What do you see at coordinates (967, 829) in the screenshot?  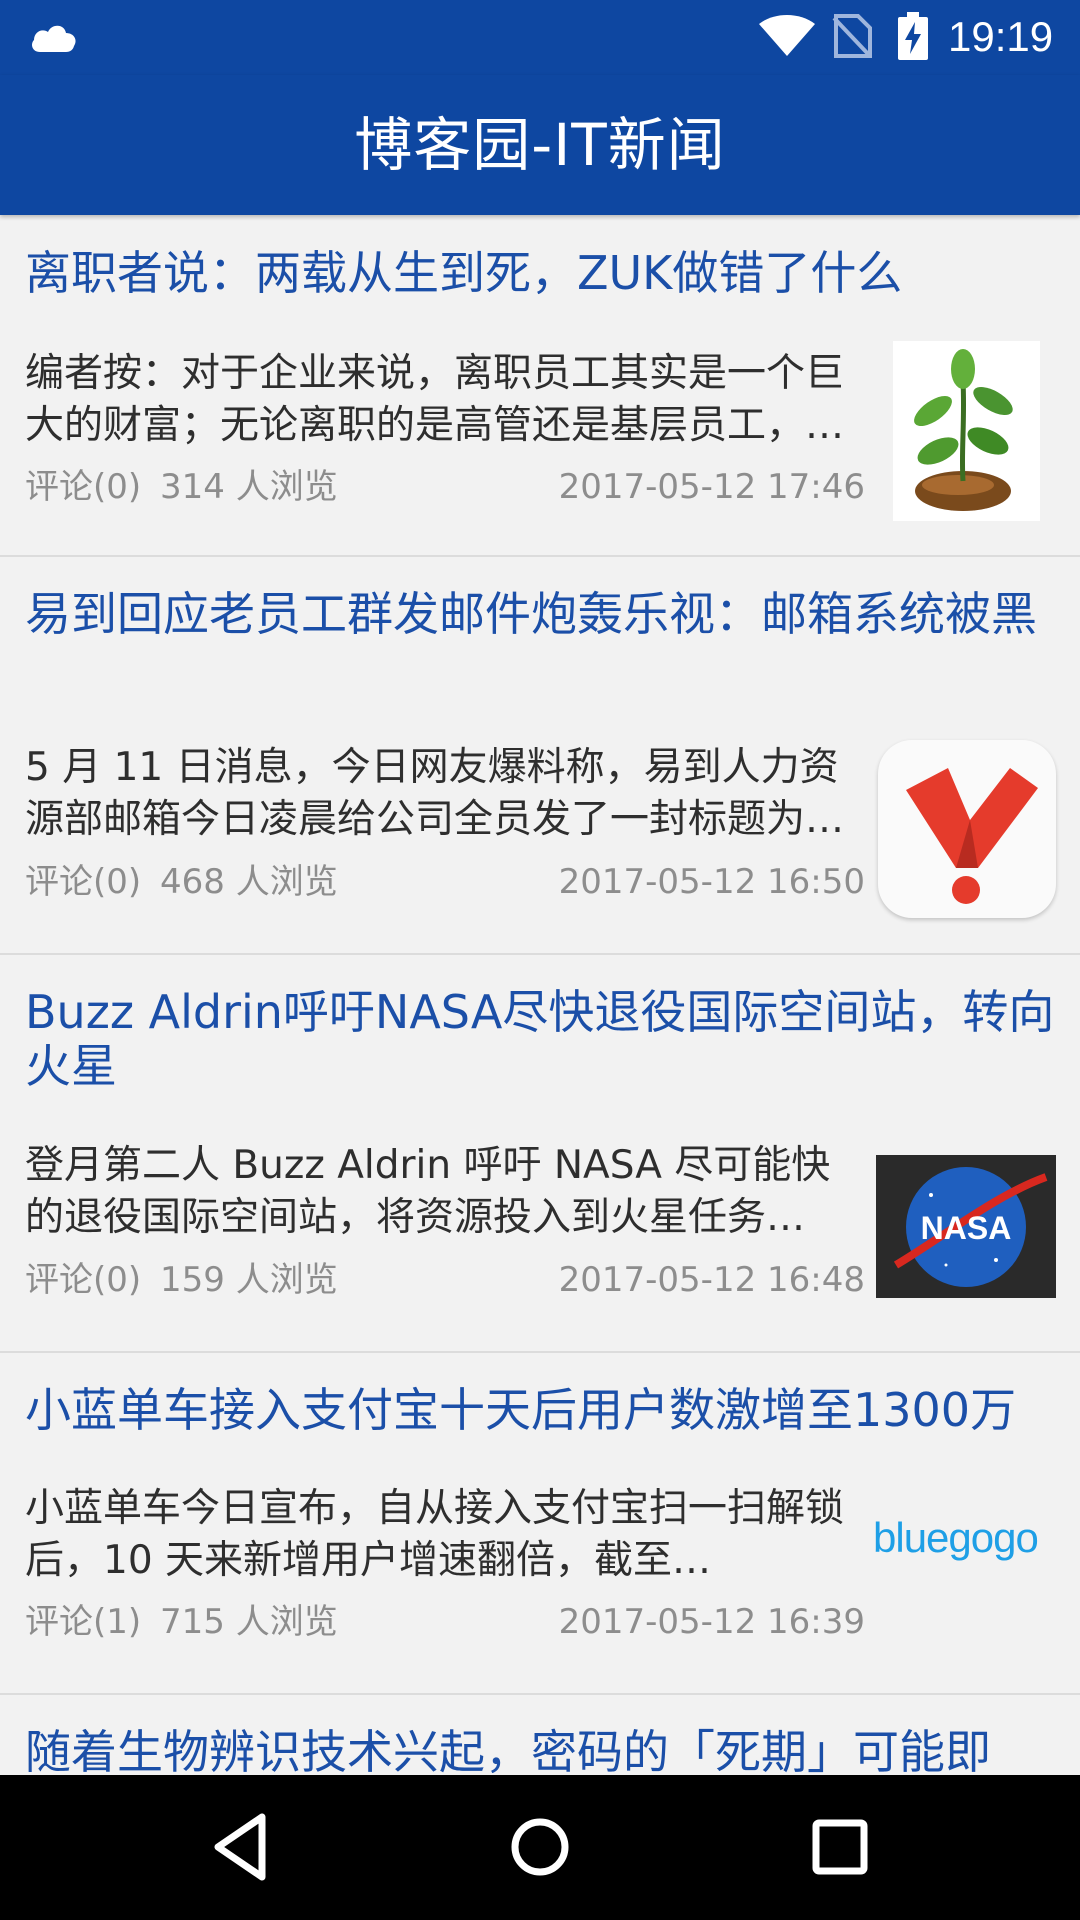 I see `yidao-logo` at bounding box center [967, 829].